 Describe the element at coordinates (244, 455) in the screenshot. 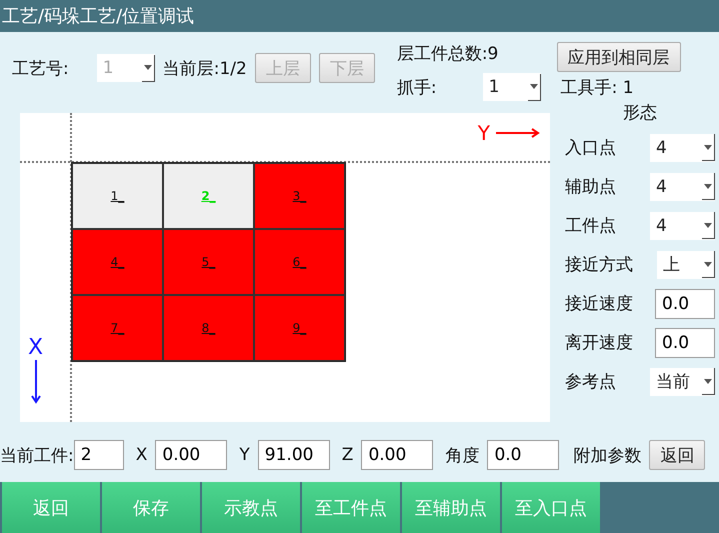

I see `coordinate-label: Y` at that location.